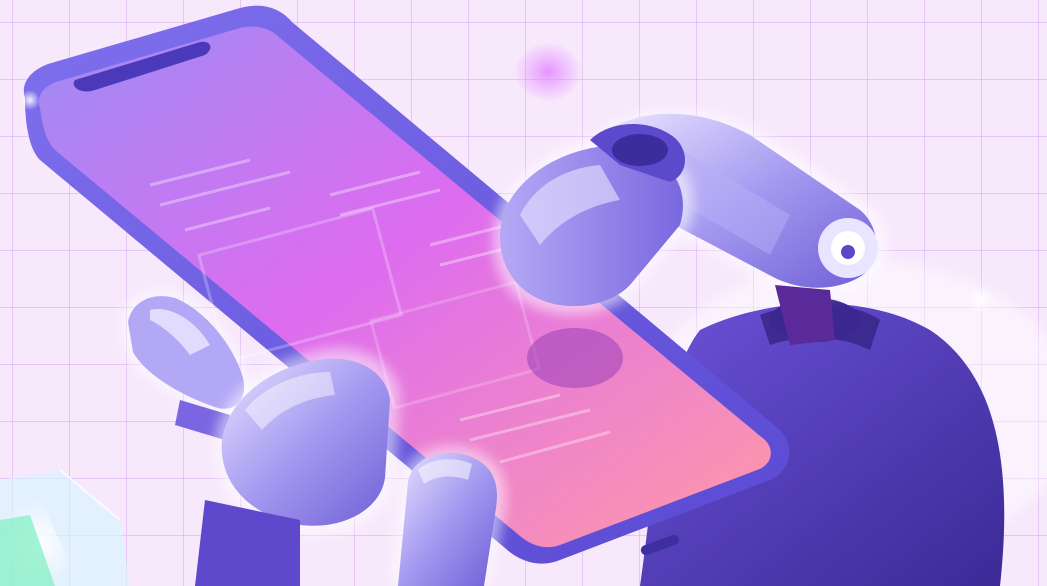  I want to click on glow-blob, so click(548, 72).